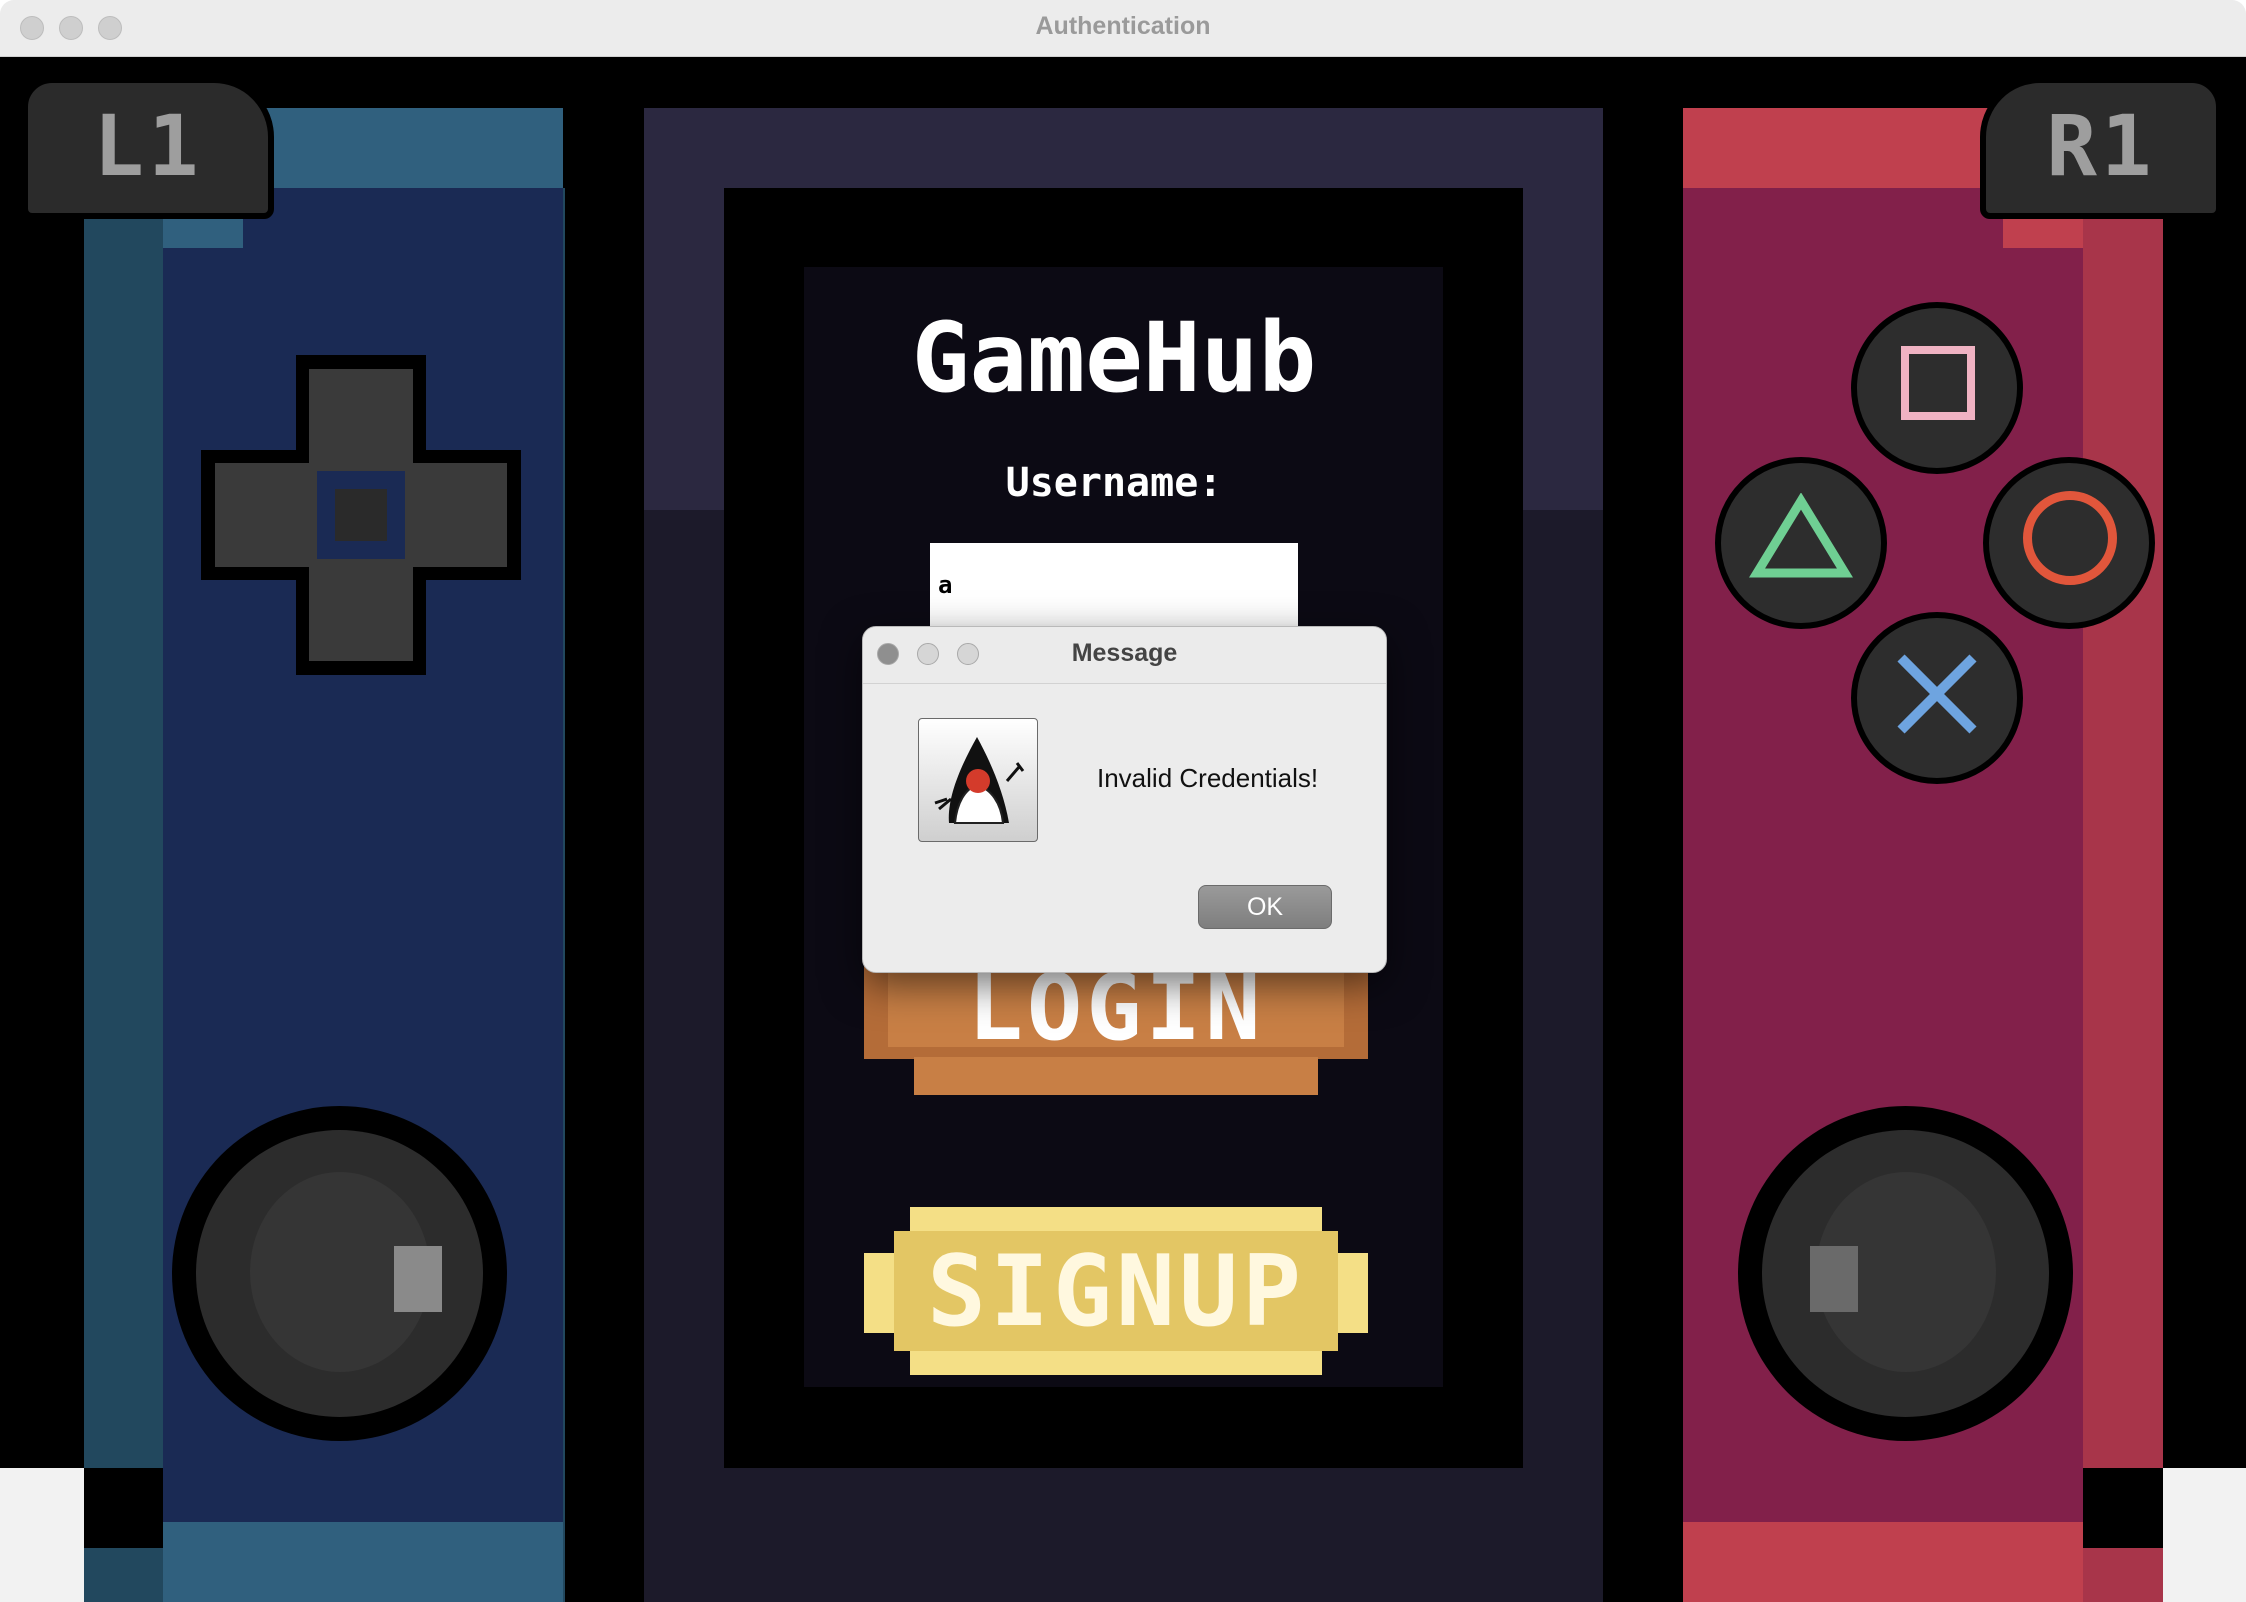 The image size is (2246, 1602). Describe the element at coordinates (1208, 778) in the screenshot. I see `dialog-message: Invalid Credentials!` at that location.